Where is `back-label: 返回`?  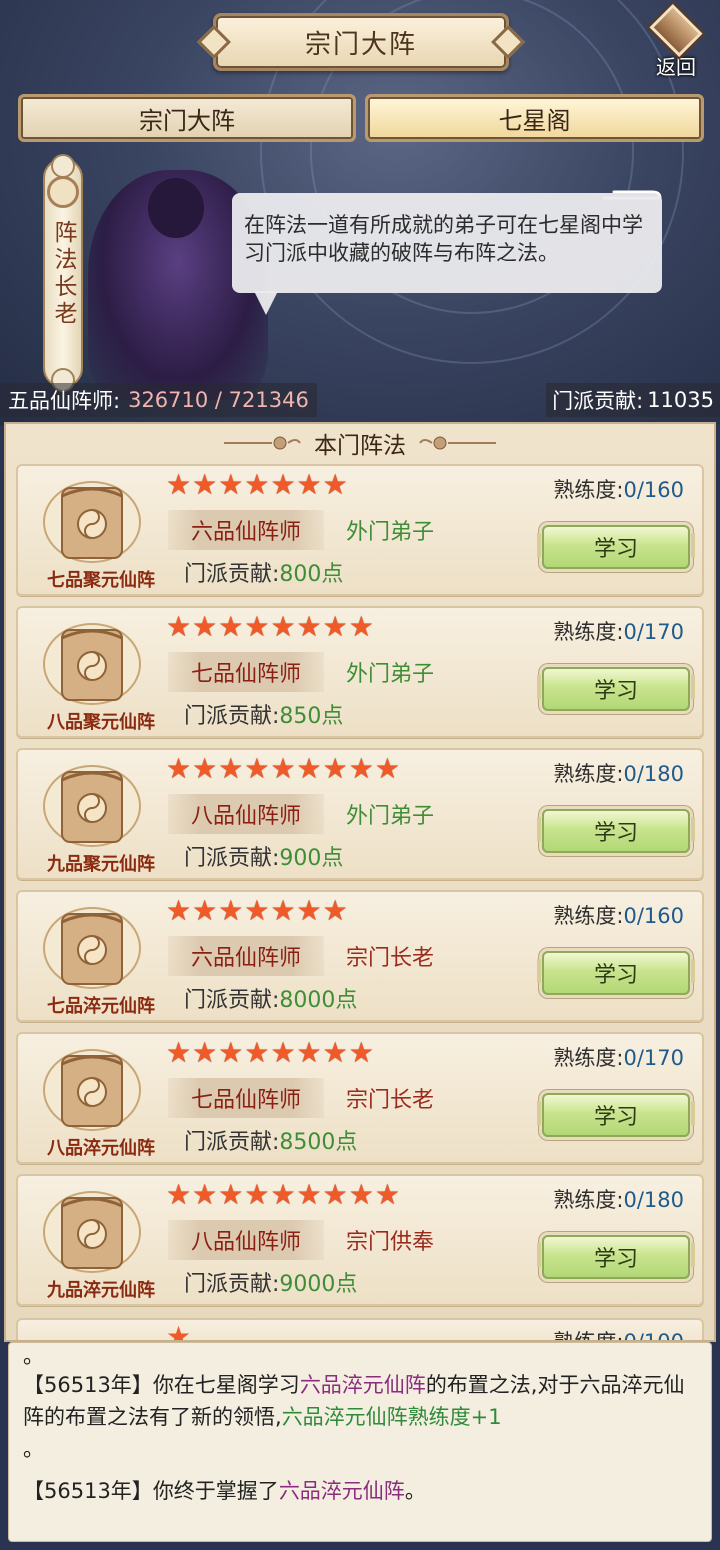 back-label: 返回 is located at coordinates (676, 67).